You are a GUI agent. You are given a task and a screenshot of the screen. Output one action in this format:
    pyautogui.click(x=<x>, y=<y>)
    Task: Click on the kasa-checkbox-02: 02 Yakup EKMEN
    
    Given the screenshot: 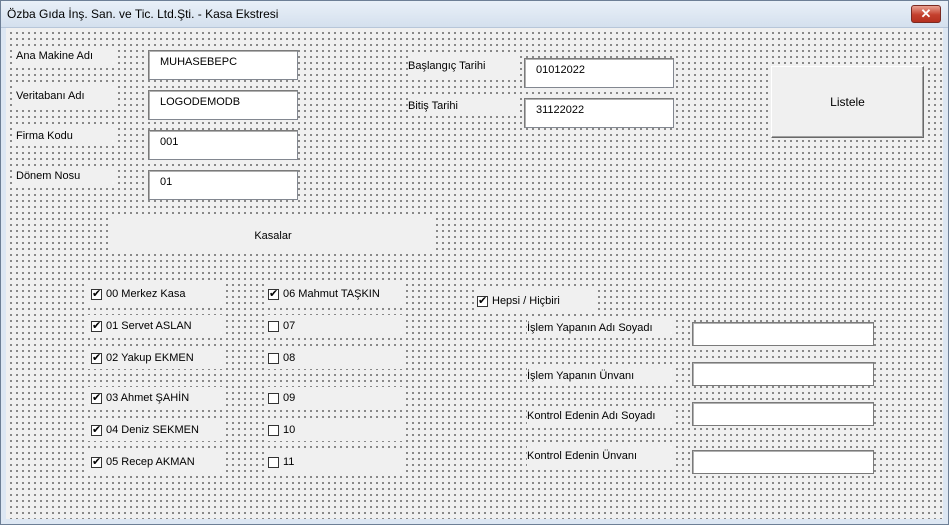 What is the action you would take?
    pyautogui.click(x=157, y=358)
    